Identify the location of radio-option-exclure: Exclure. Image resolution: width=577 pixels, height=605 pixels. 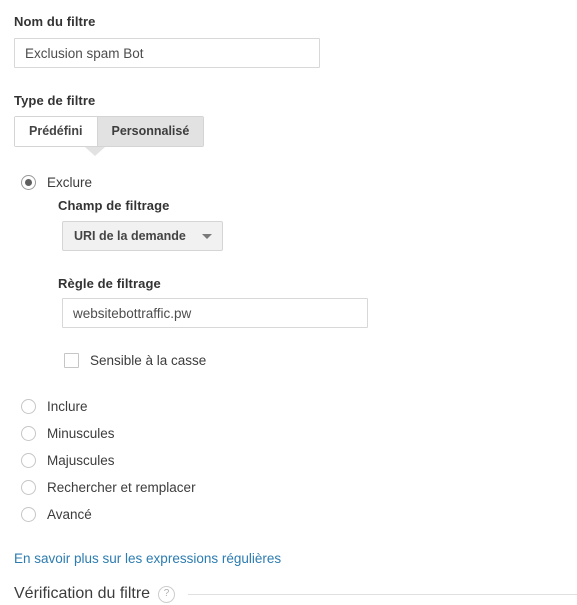
(56, 182).